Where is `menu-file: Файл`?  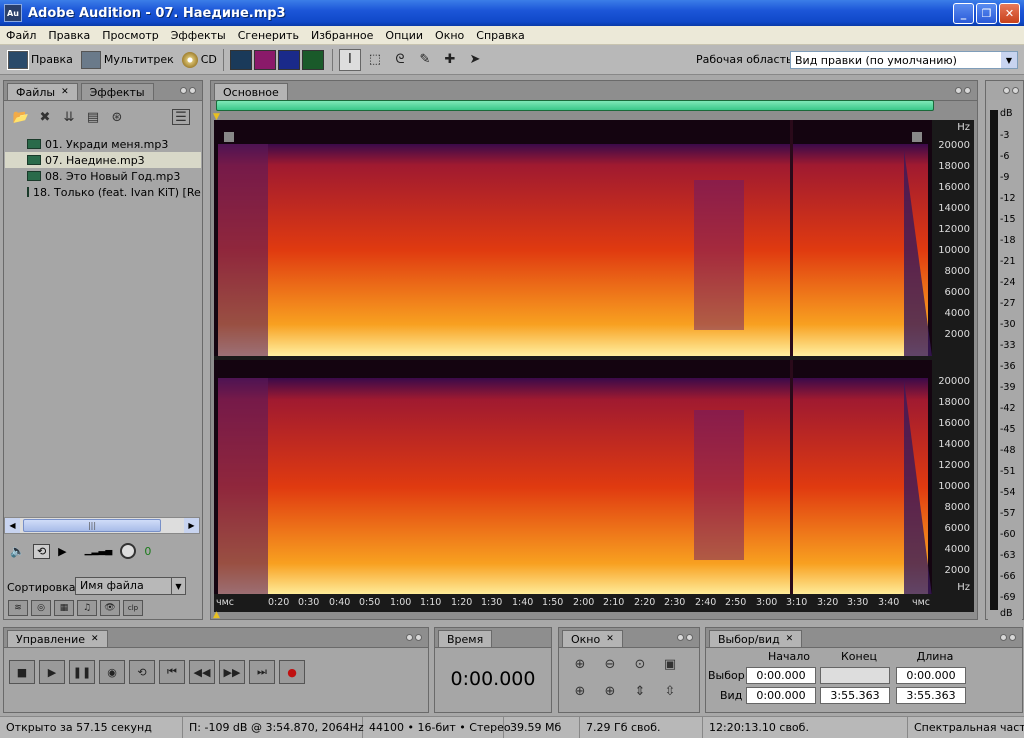 menu-file: Файл is located at coordinates (21, 35).